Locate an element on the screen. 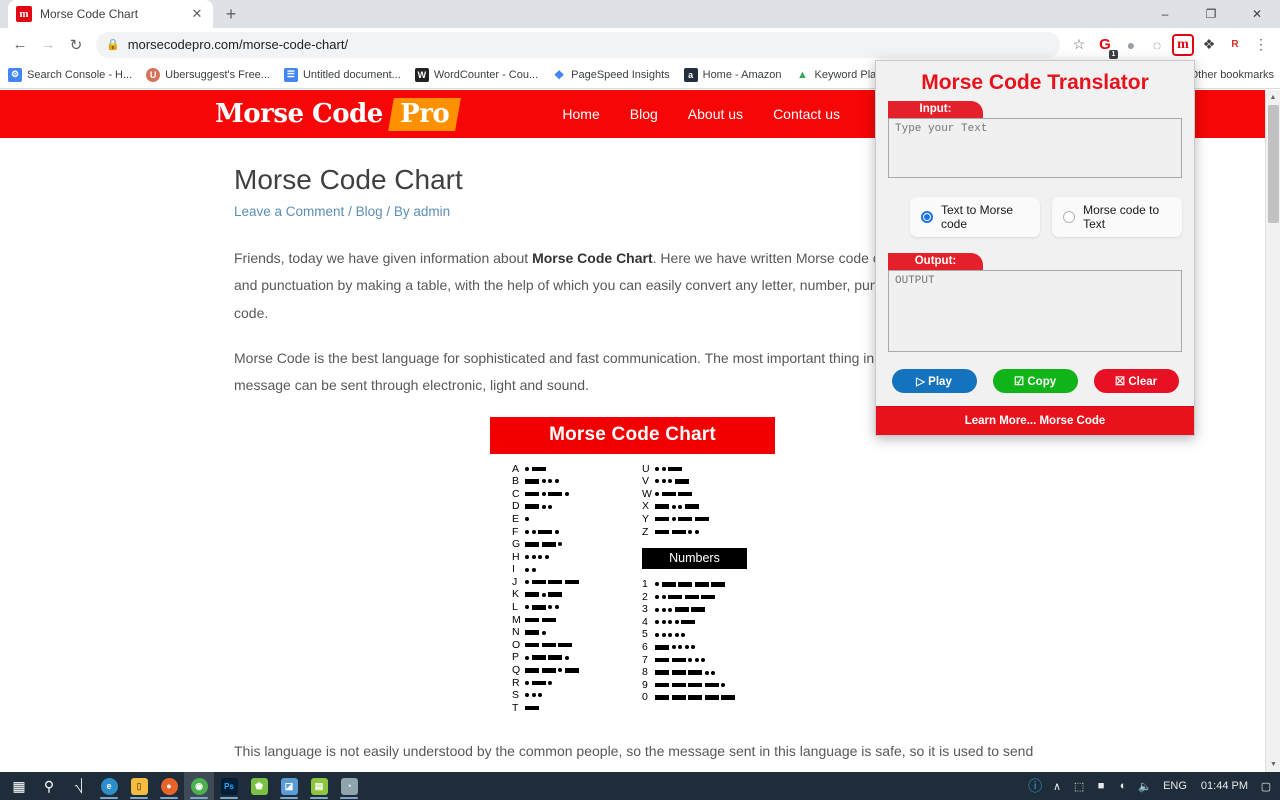  volume-icon: 🔈 is located at coordinates (1145, 786).